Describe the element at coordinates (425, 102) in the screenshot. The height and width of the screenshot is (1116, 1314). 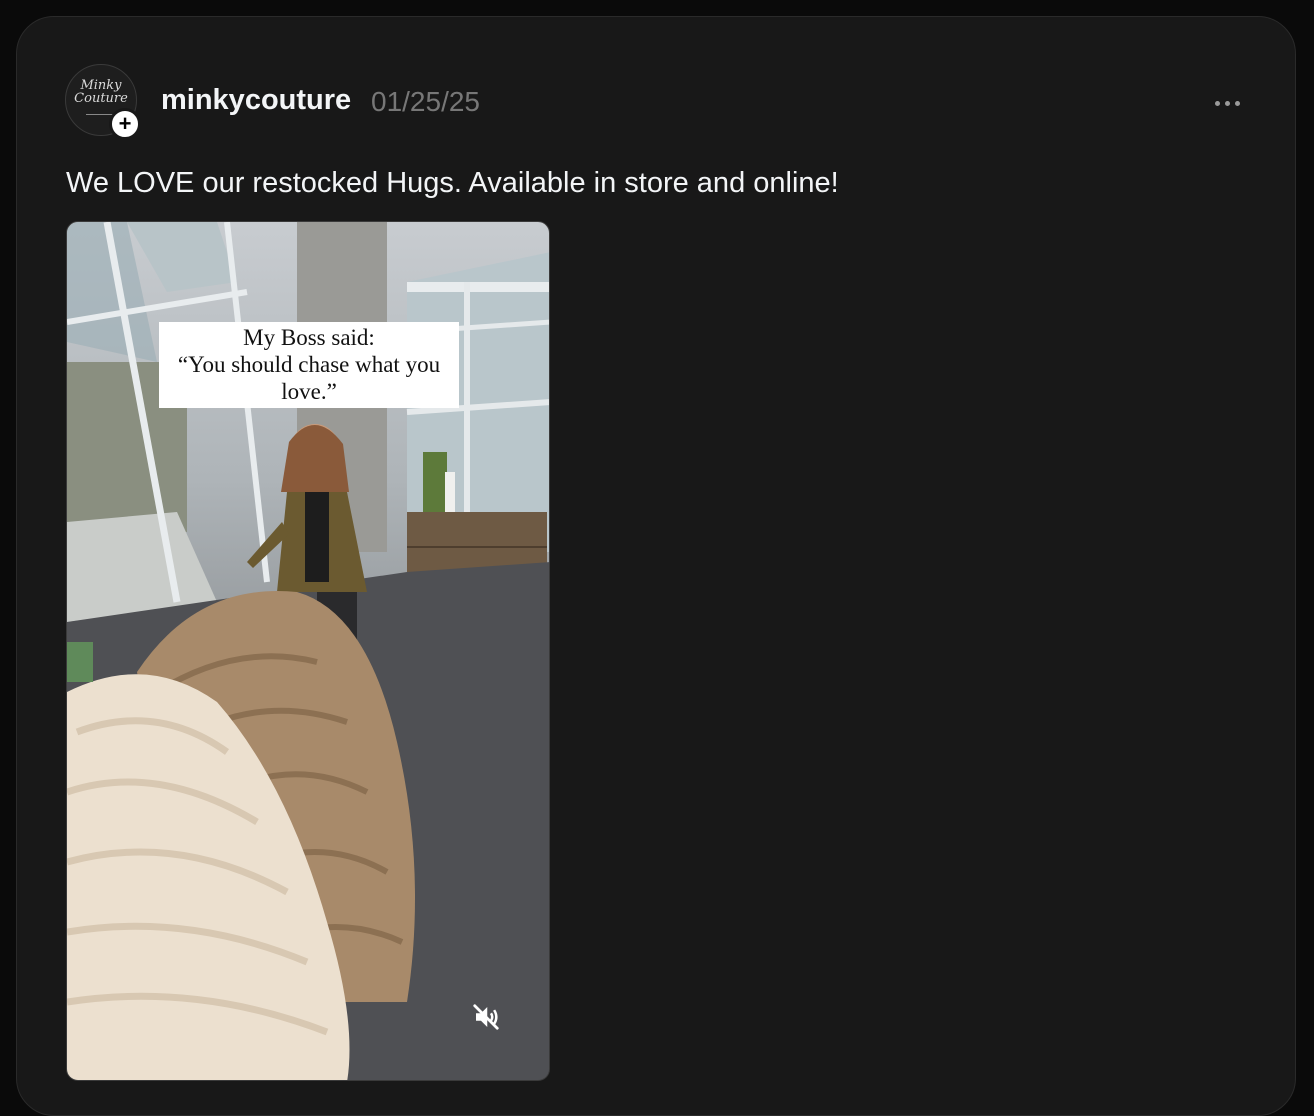
I see `post-date: 01/25/25` at that location.